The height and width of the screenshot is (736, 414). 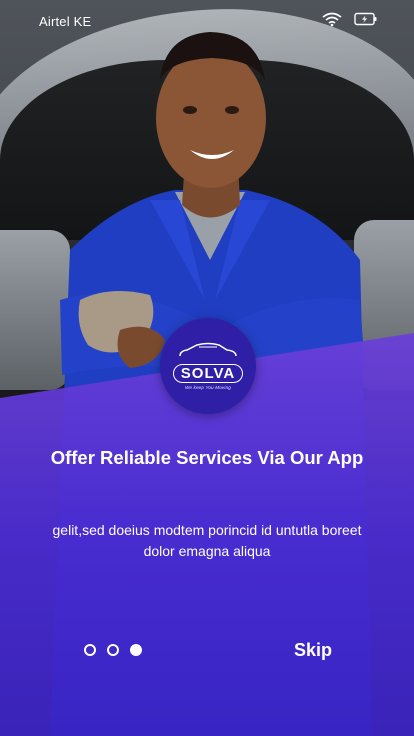 What do you see at coordinates (332, 21) in the screenshot?
I see `wifi-icon` at bounding box center [332, 21].